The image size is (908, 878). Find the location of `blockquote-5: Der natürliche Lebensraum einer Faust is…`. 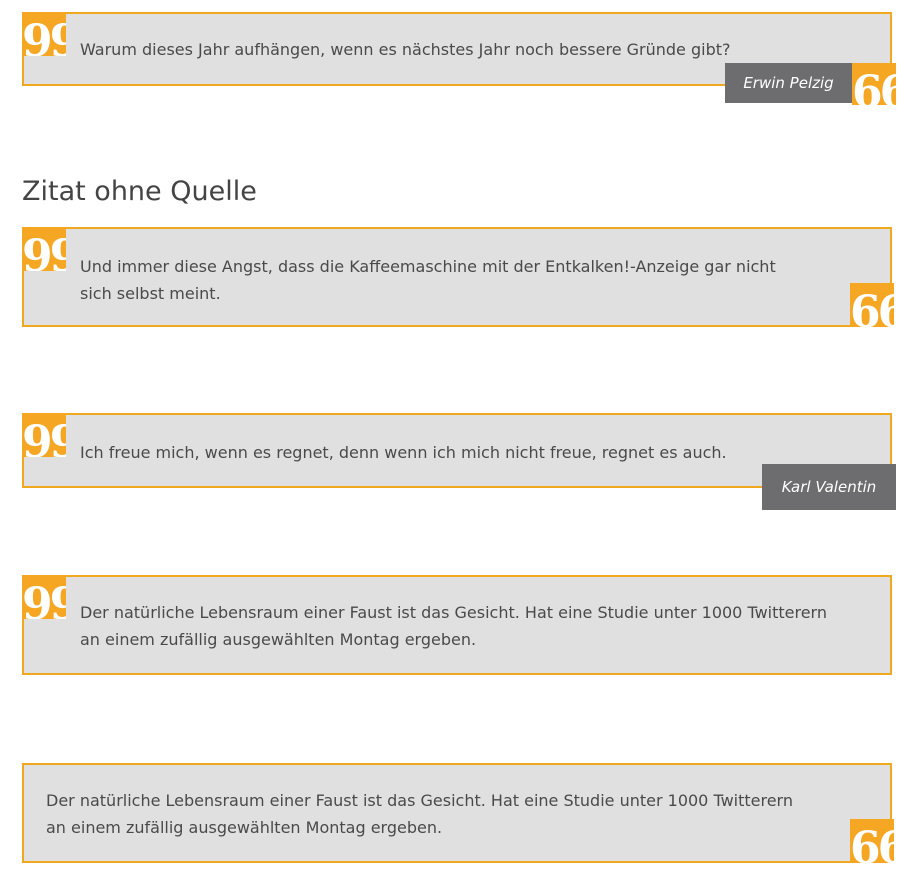

blockquote-5: Der natürliche Lebensraum einer Faust is… is located at coordinates (458, 813).